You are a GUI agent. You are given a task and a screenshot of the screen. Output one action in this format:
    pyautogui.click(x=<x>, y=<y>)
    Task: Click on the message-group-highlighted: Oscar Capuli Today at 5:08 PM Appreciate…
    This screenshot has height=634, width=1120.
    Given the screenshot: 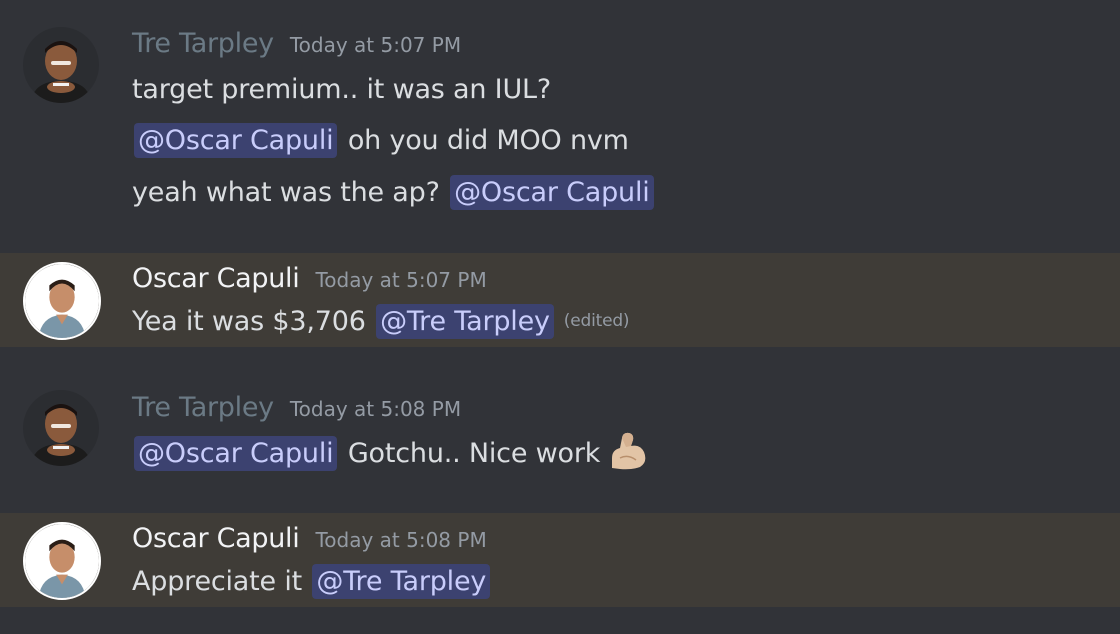 What is the action you would take?
    pyautogui.click(x=560, y=560)
    